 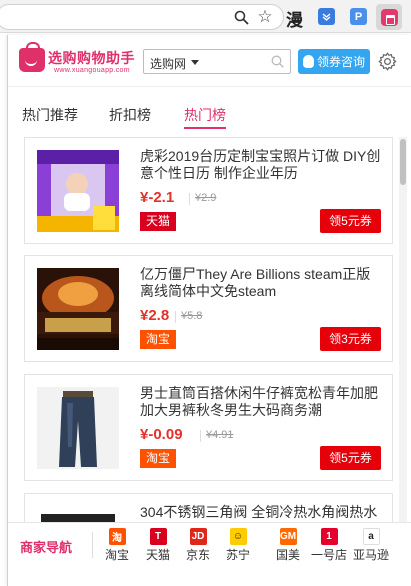 What do you see at coordinates (46, 547) in the screenshot?
I see `merchant-nav-title: 商家导航` at bounding box center [46, 547].